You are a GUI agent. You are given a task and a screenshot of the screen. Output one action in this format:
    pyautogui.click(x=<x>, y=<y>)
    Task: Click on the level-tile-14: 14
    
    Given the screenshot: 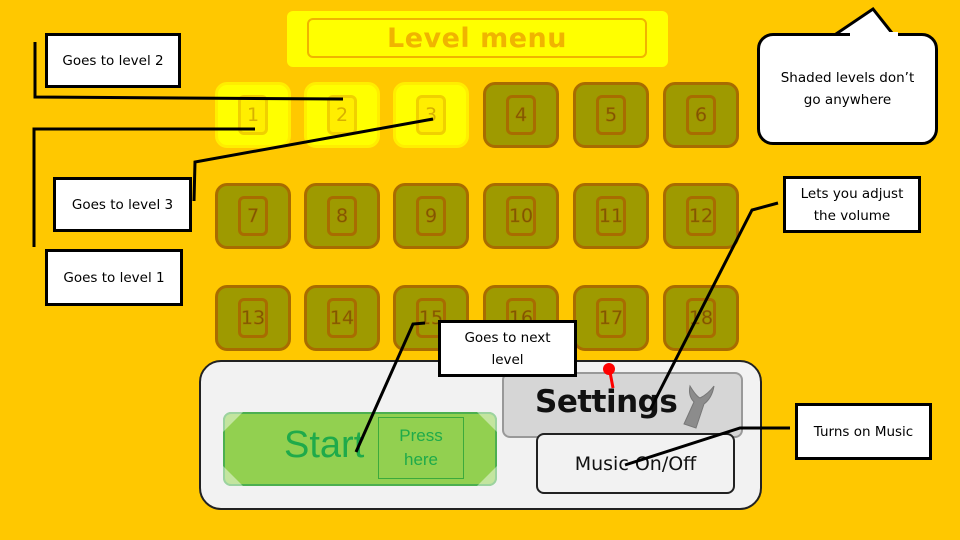 What is the action you would take?
    pyautogui.click(x=342, y=318)
    